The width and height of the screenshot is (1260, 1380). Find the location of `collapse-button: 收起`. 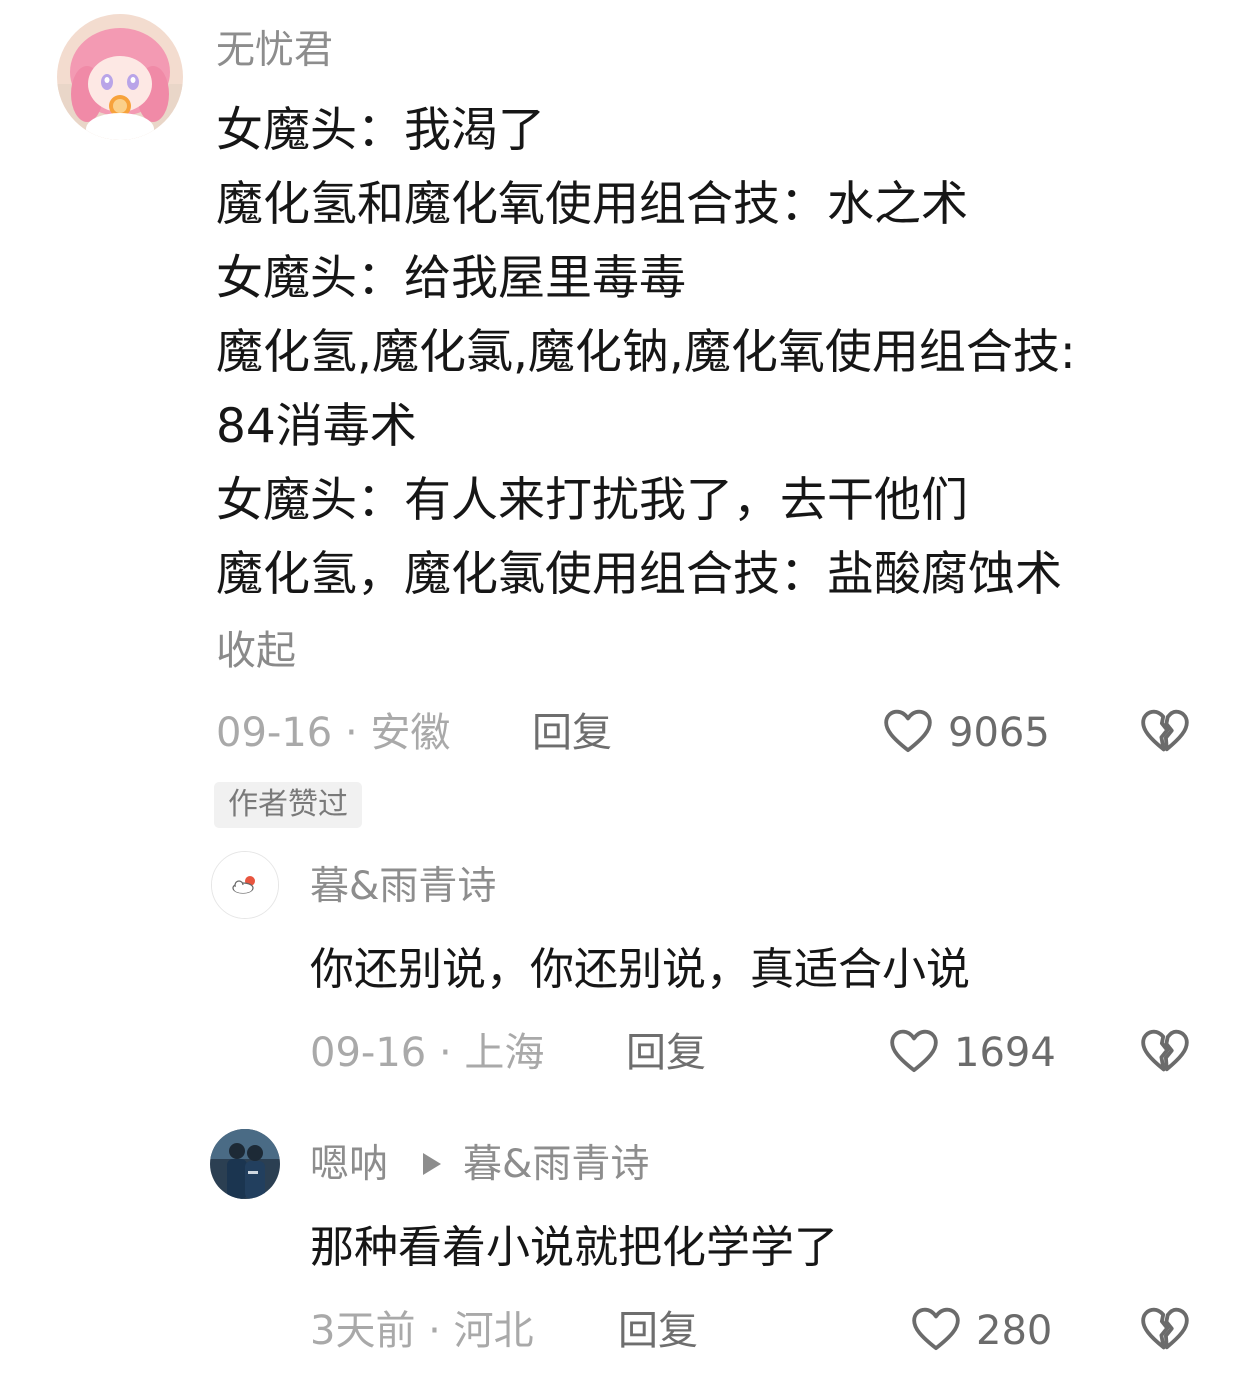

collapse-button: 收起 is located at coordinates (256, 651).